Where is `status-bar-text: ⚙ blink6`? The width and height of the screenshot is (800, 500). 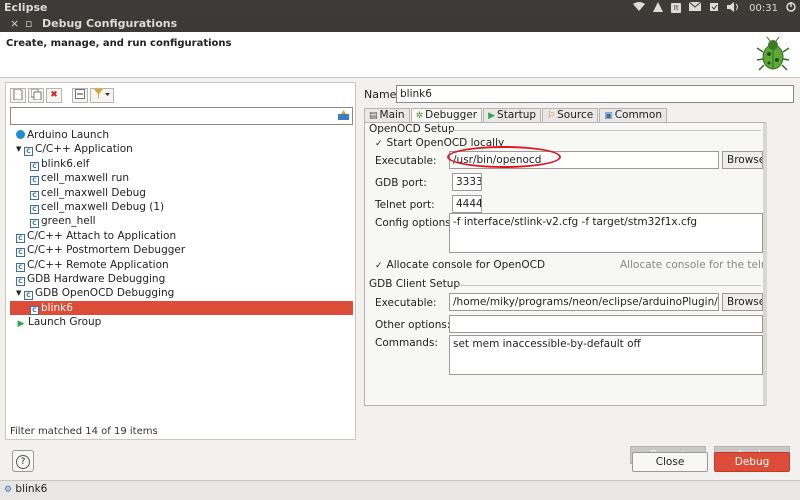
status-bar-text: ⚙ blink6 is located at coordinates (25, 489).